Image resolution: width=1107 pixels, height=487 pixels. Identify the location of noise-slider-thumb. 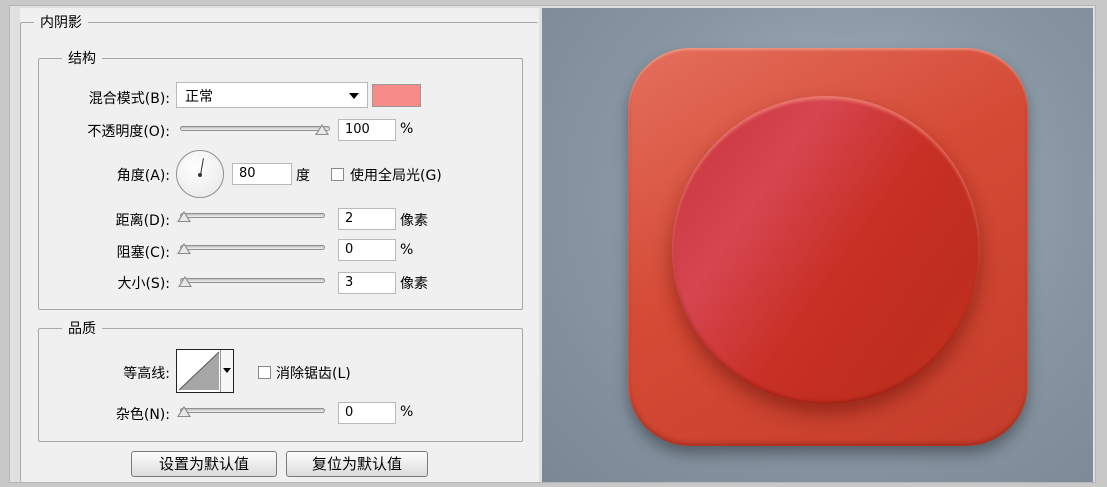
(184, 411).